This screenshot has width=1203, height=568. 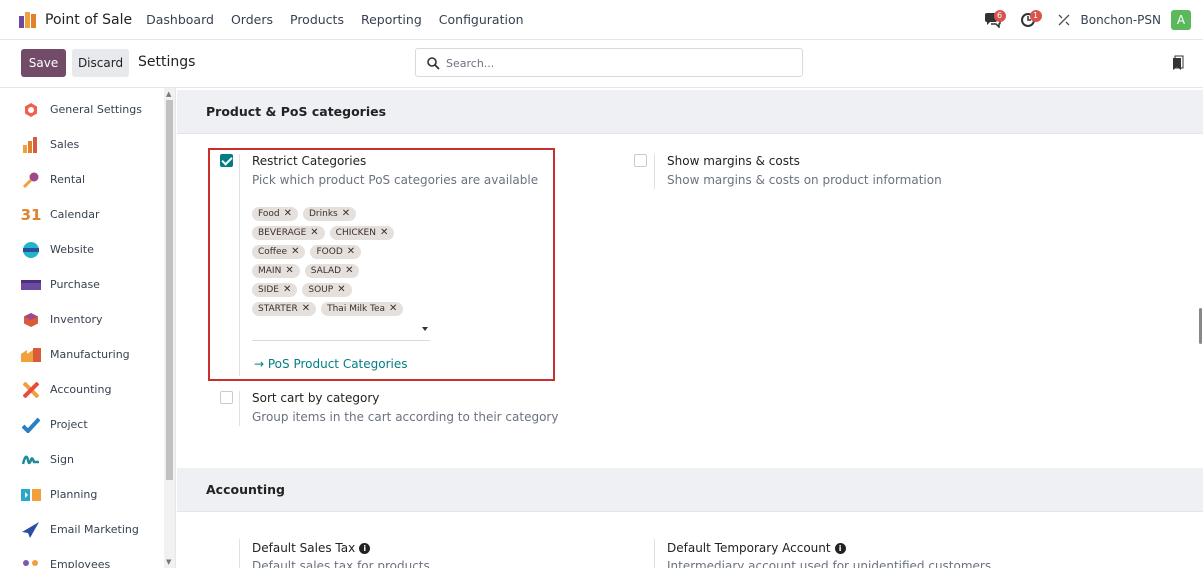 What do you see at coordinates (81, 214) in the screenshot?
I see `sidebar-item-calendar: 31 Calendar` at bounding box center [81, 214].